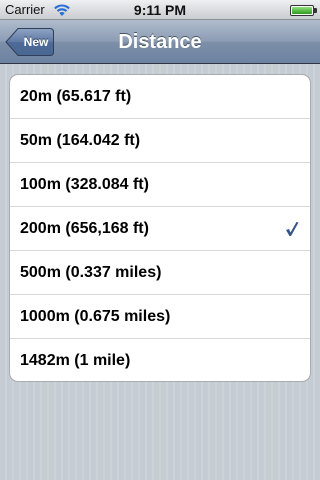  I want to click on list-item-20m: 20m (65.617 ft), so click(160, 97).